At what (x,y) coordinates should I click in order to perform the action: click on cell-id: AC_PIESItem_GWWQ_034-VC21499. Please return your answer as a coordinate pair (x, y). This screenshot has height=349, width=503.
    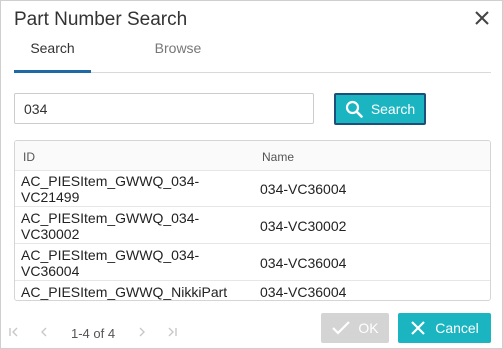
    Looking at the image, I should click on (110, 189).